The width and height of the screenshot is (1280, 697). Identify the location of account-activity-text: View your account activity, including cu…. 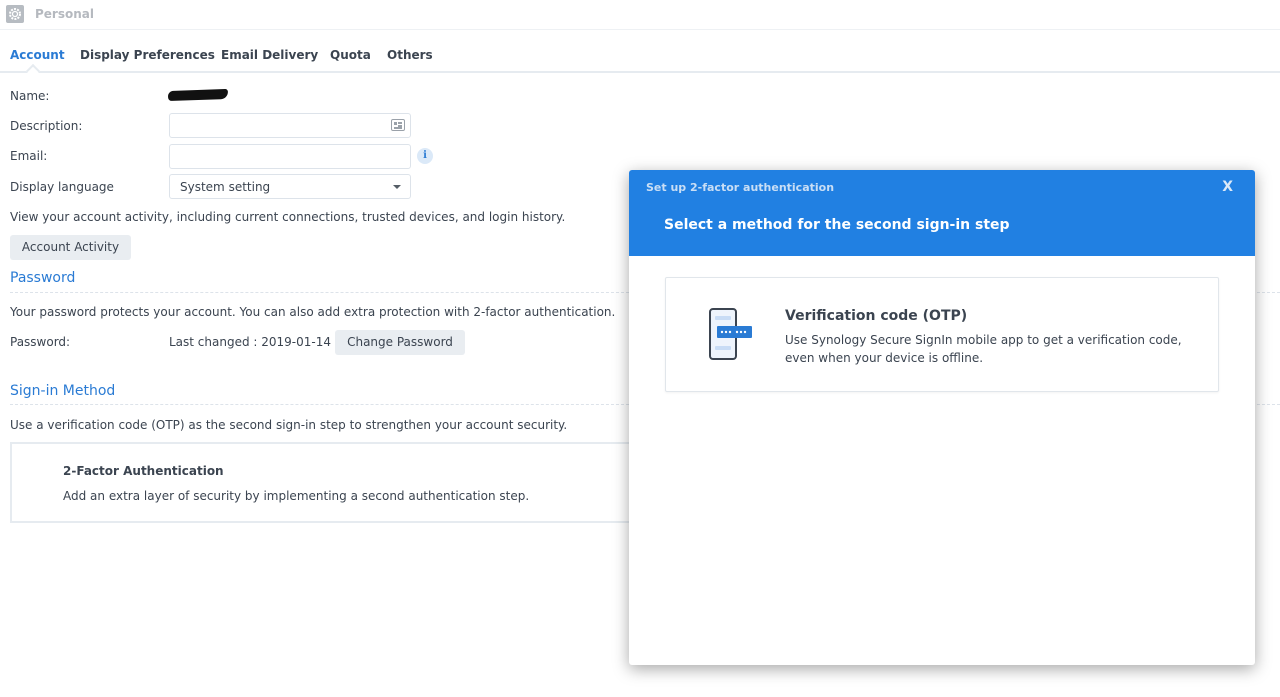
(288, 217).